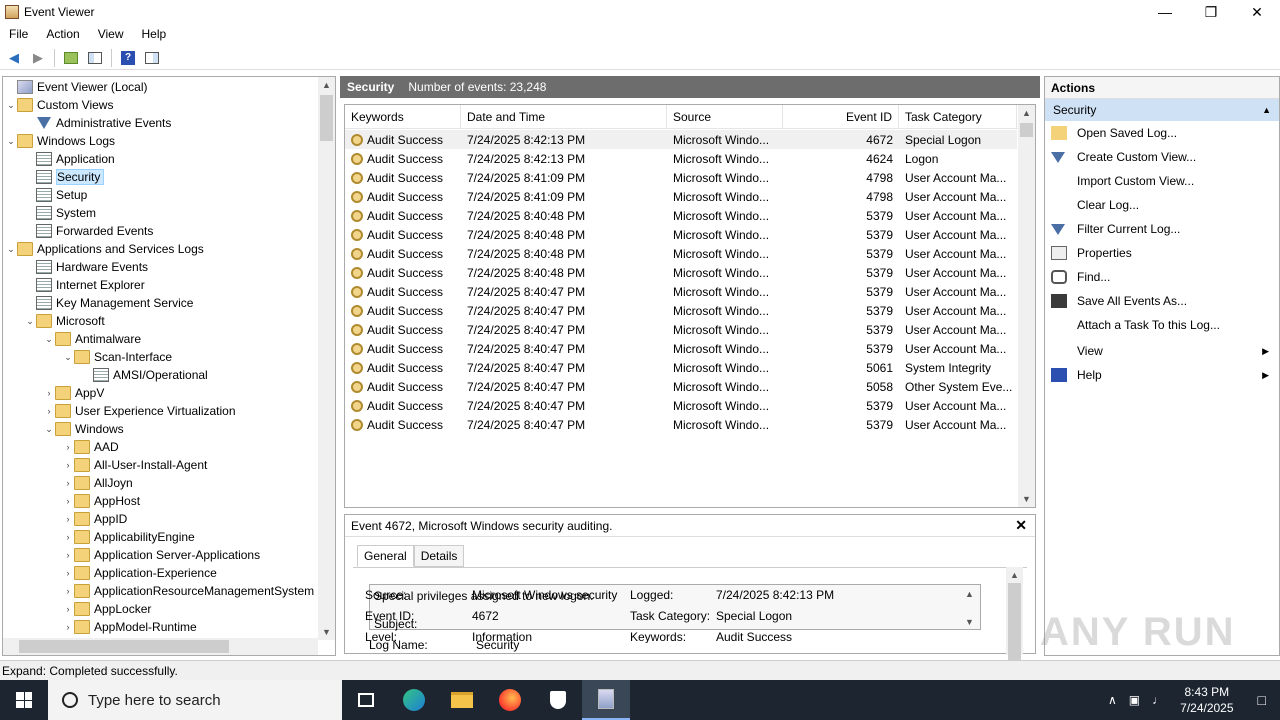  I want to click on action-item: View ▶, so click(1162, 351).